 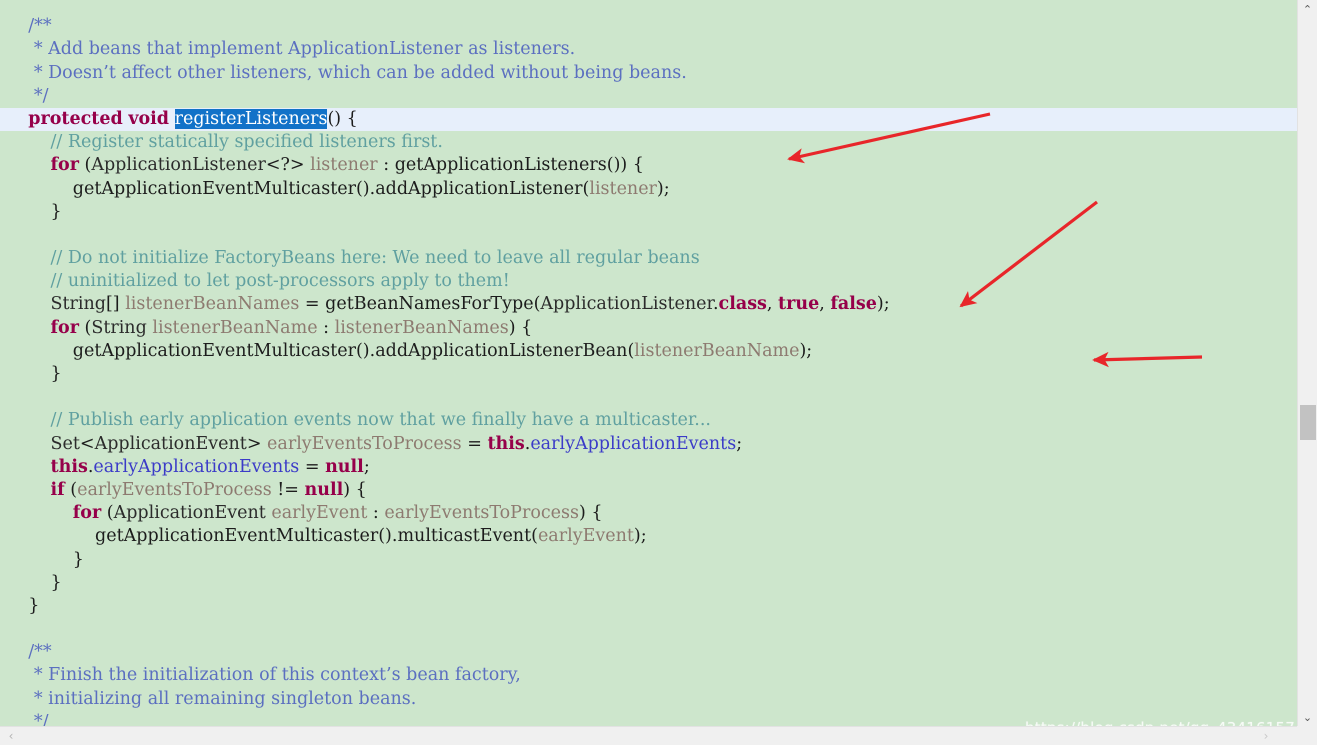 What do you see at coordinates (64, 165) in the screenshot?
I see `code-token: for` at bounding box center [64, 165].